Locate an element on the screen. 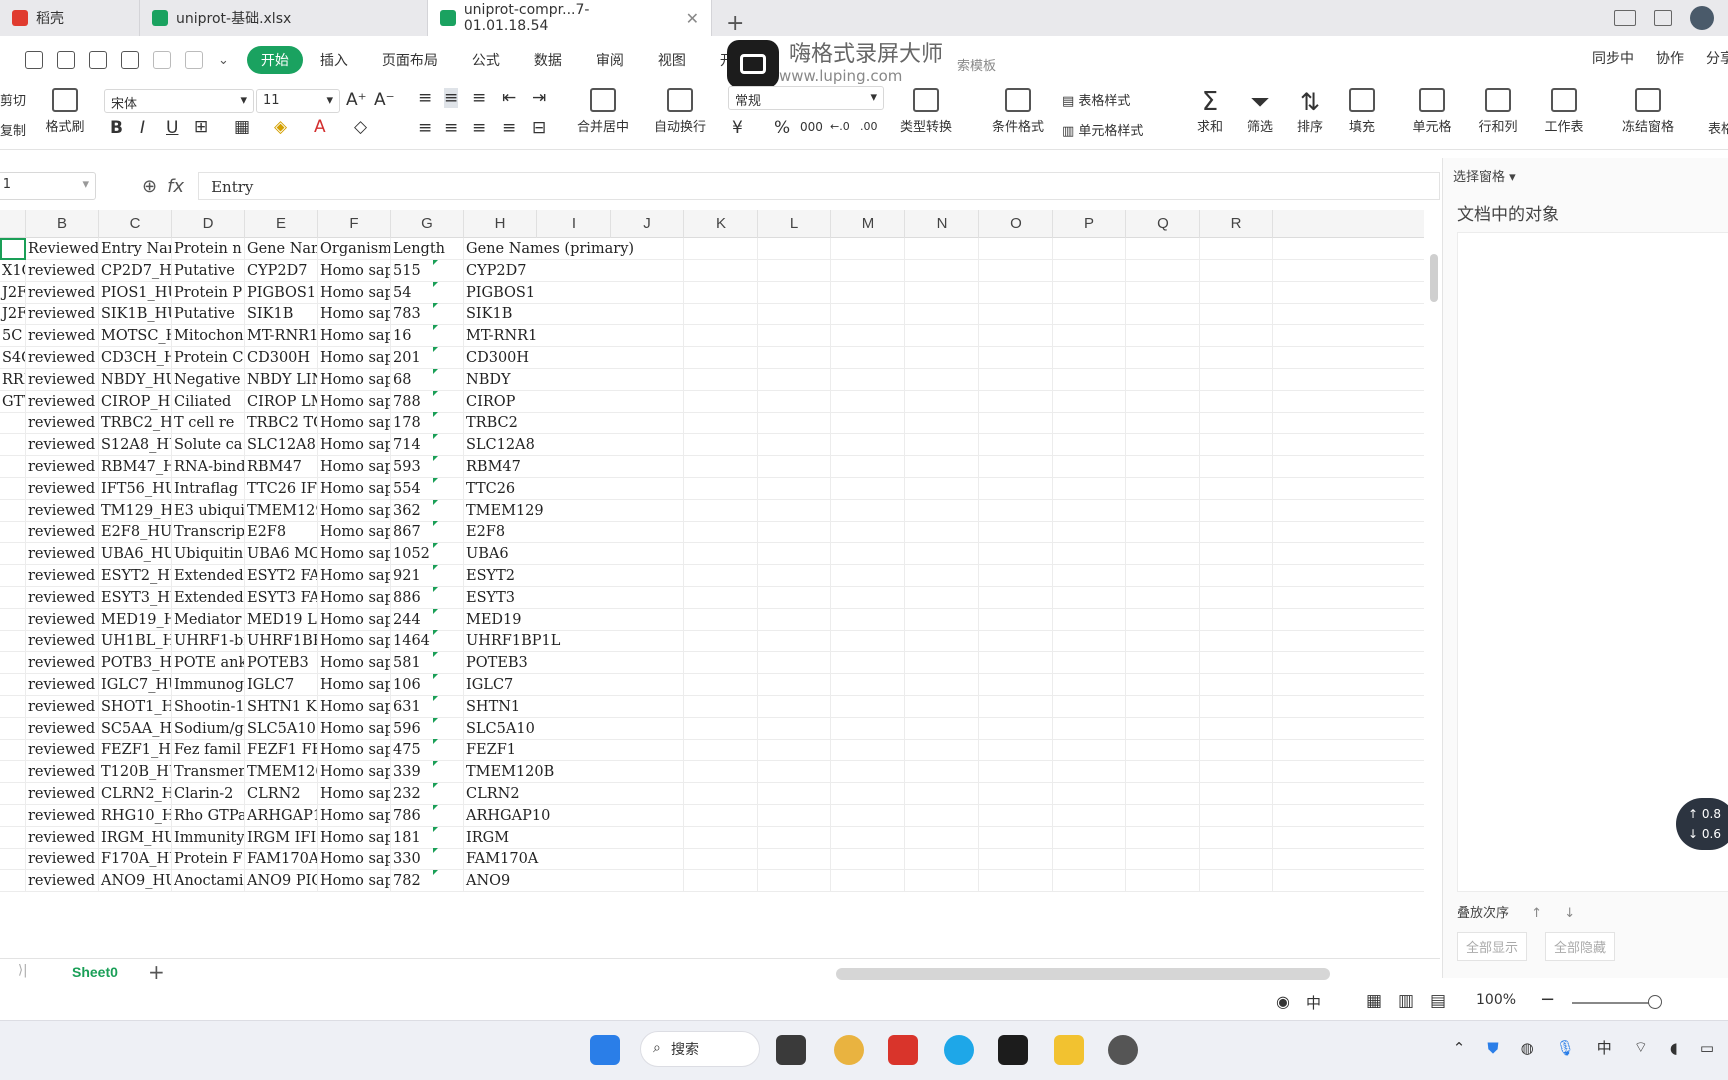  table-cell: Gene Name is located at coordinates (281, 249).